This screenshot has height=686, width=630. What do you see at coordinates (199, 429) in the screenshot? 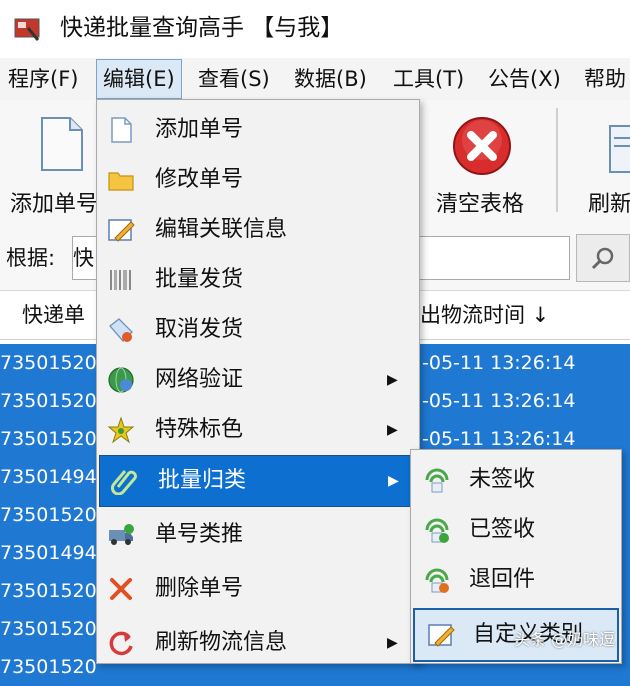
I see `menu-item-label: 特殊标色` at bounding box center [199, 429].